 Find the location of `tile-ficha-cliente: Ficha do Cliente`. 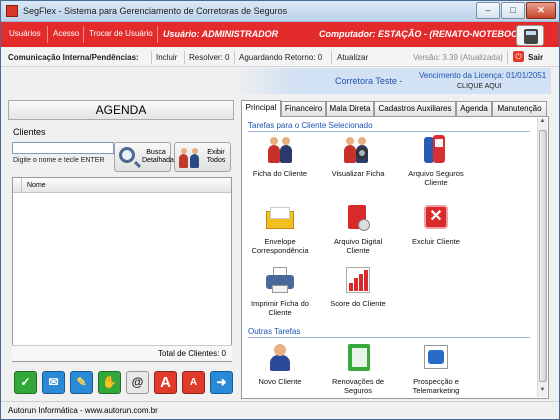

tile-ficha-cliente: Ficha do Cliente is located at coordinates (280, 156).